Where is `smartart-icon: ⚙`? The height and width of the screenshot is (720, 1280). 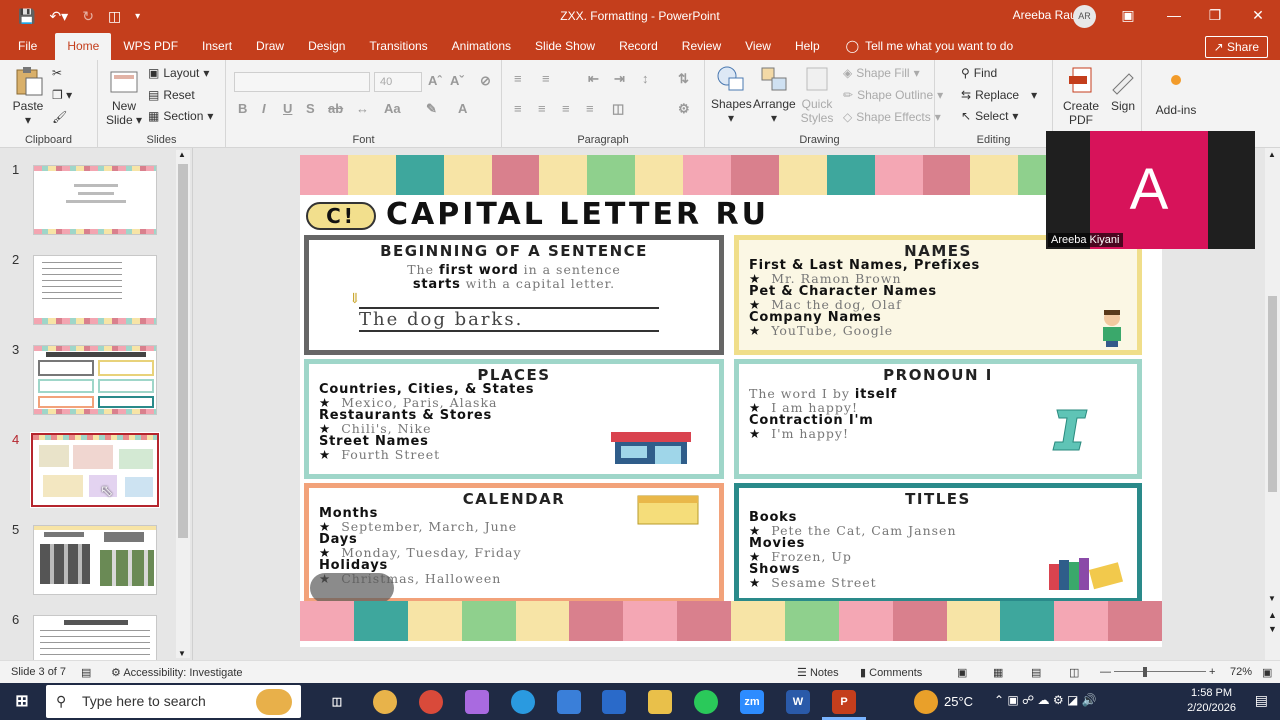 smartart-icon: ⚙ is located at coordinates (684, 109).